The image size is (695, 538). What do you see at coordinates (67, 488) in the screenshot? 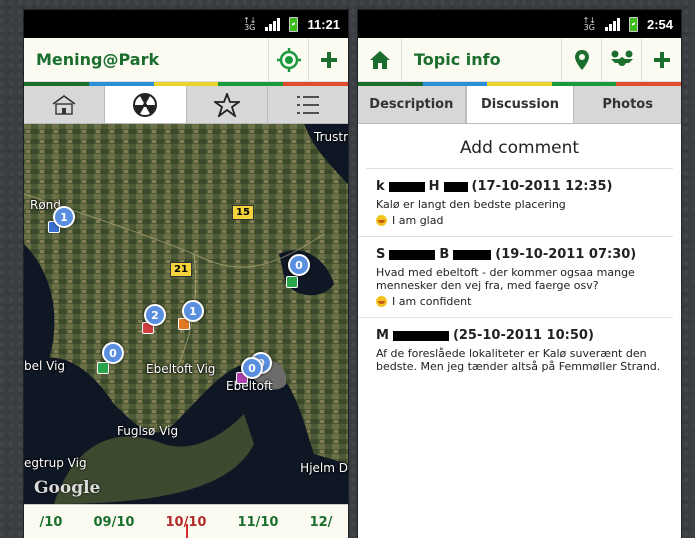
I see `google-logo: Google` at bounding box center [67, 488].